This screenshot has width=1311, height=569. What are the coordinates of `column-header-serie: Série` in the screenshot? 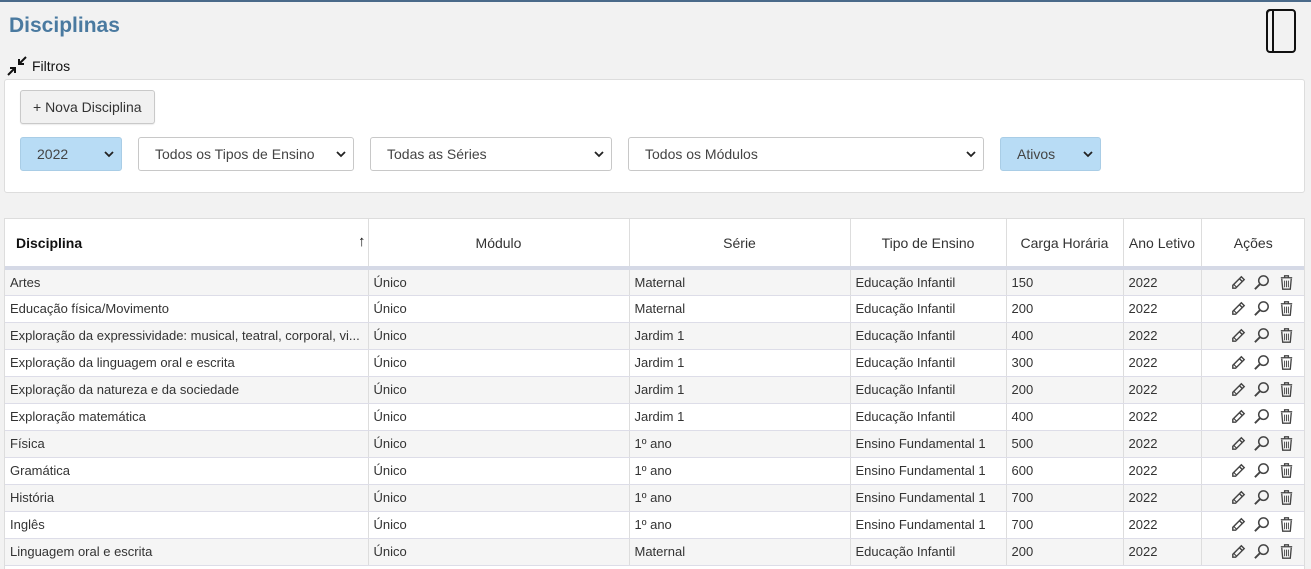 It's located at (740, 244).